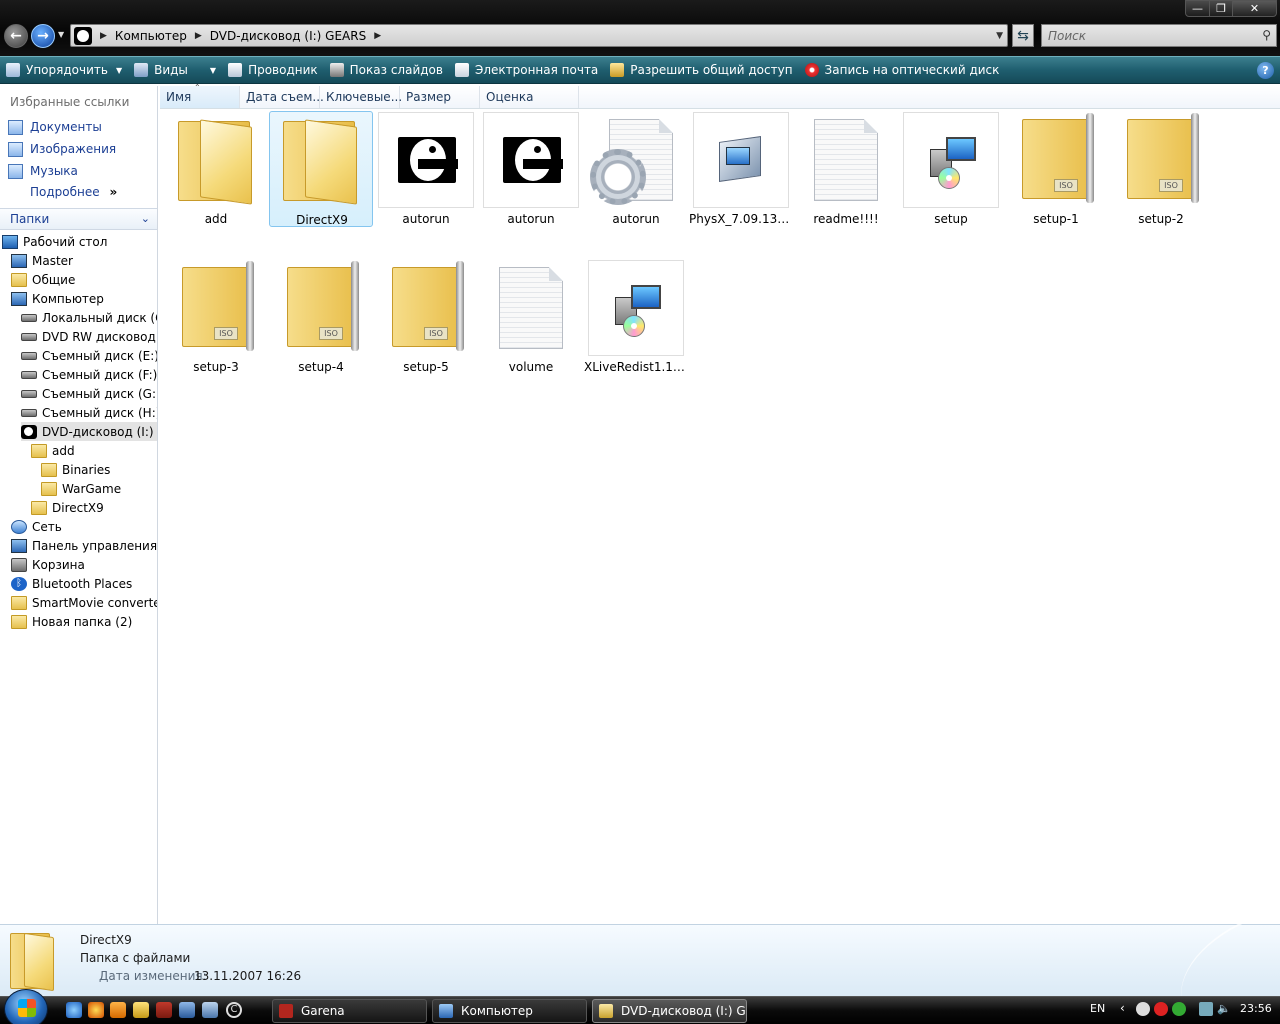 This screenshot has height=1024, width=1280. Describe the element at coordinates (75, 469) in the screenshot. I see `tree-item-binaries: Binaries` at that location.